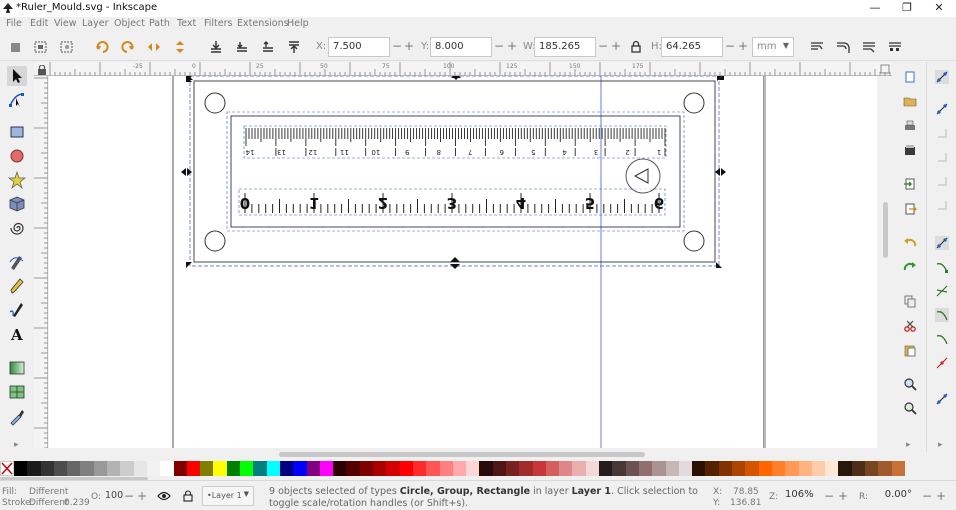  Describe the element at coordinates (942, 133) in the screenshot. I see `snap-bbox-edge-icon` at that location.